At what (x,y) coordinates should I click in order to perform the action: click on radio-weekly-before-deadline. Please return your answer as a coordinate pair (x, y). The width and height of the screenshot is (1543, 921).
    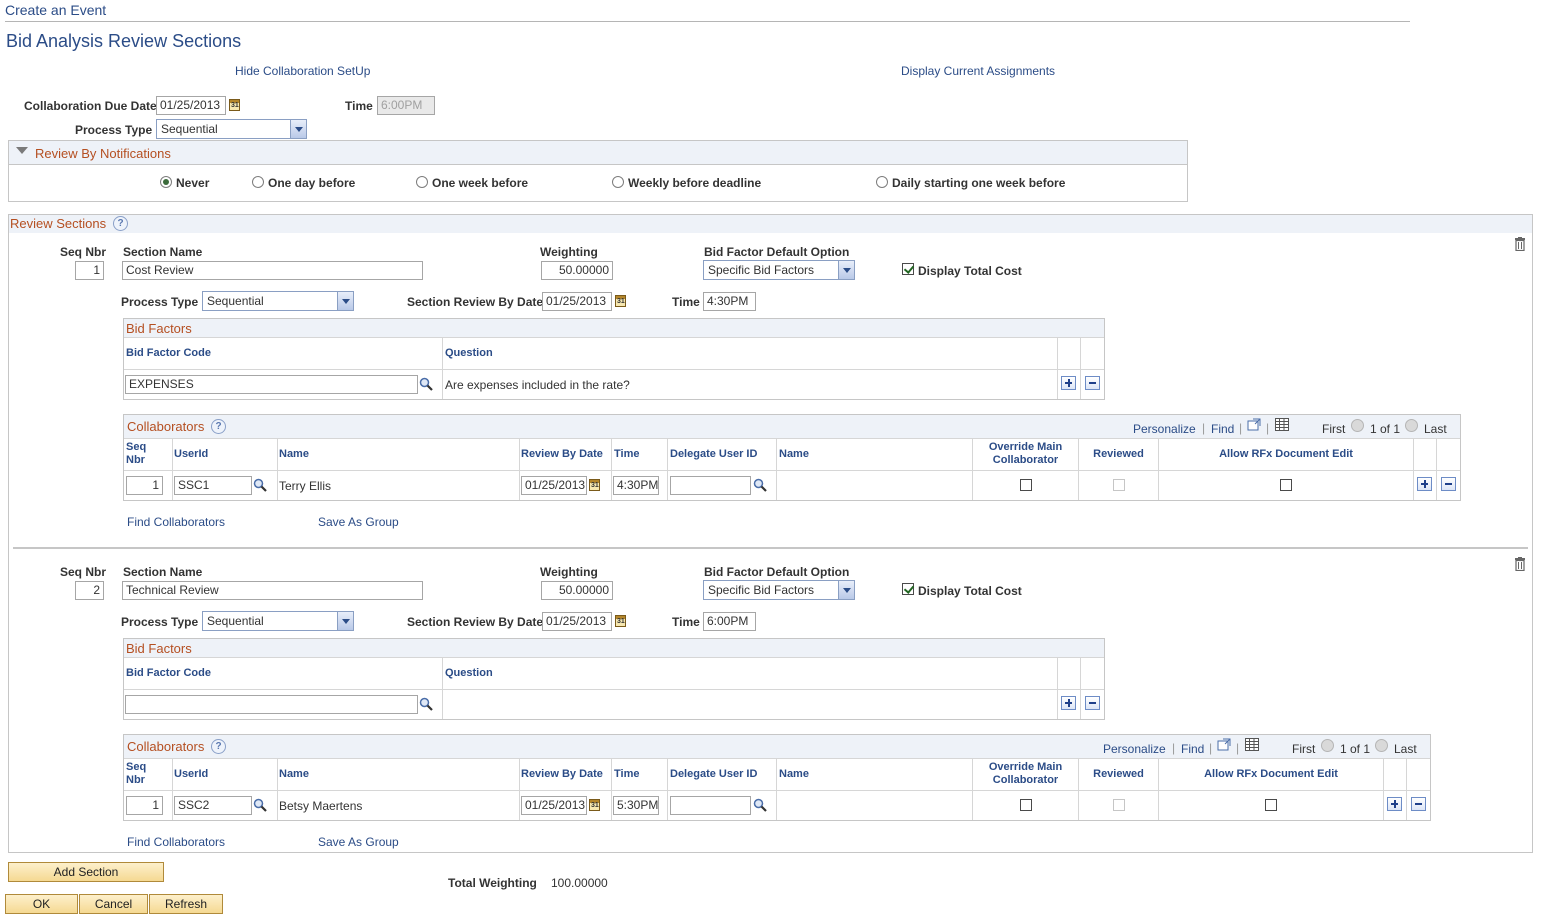
    Looking at the image, I should click on (618, 182).